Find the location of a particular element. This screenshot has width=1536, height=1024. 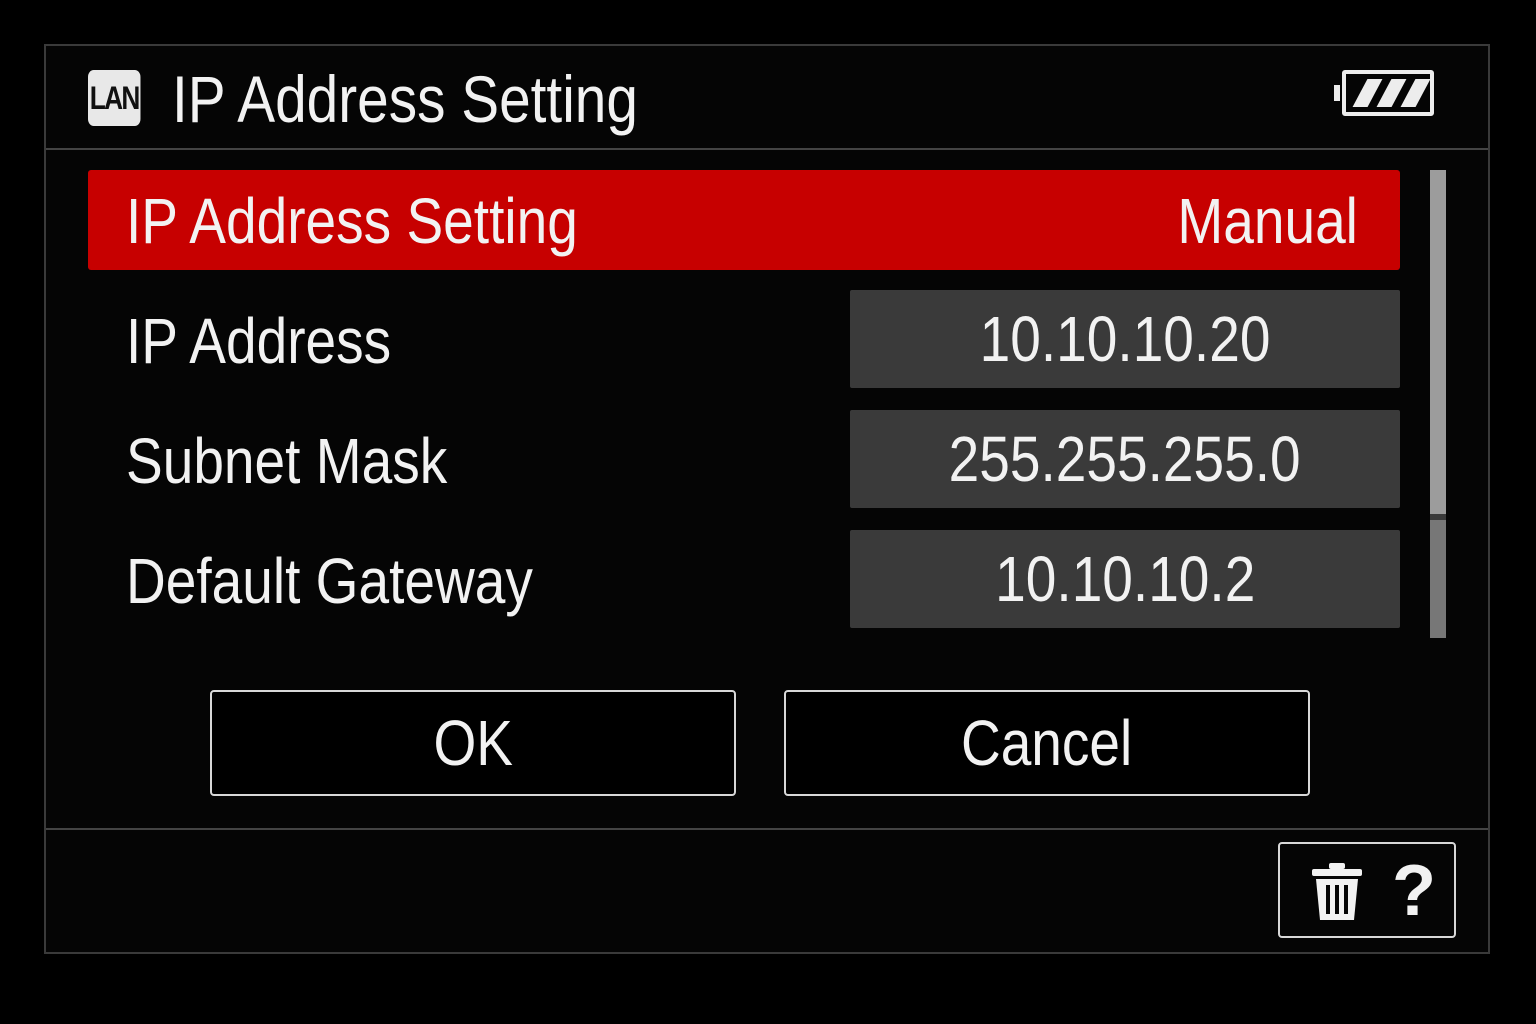

scrollbar-thumb is located at coordinates (1438, 342).